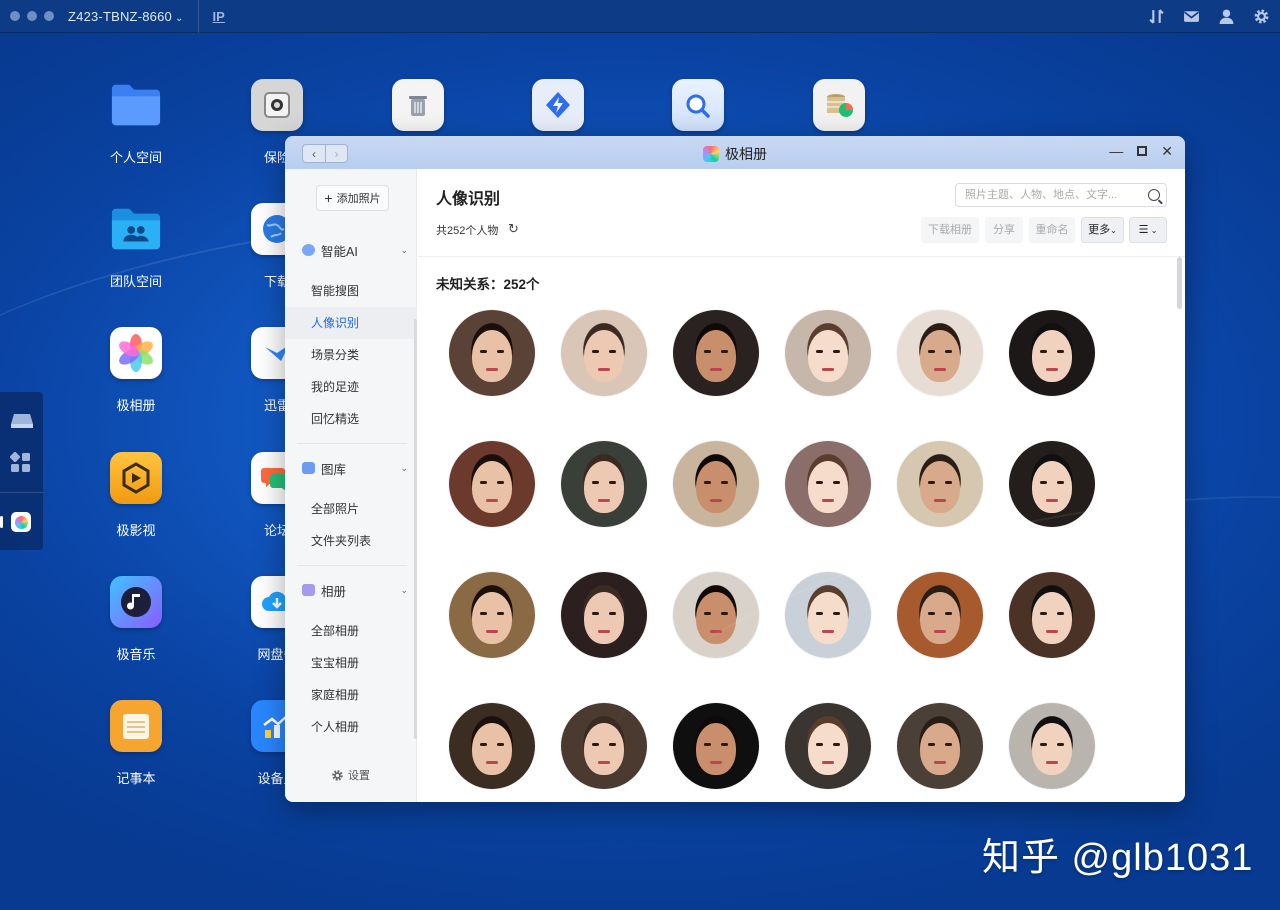  Describe the element at coordinates (351, 250) in the screenshot. I see `sidebar-group-ai: 智能AI ⌄` at that location.